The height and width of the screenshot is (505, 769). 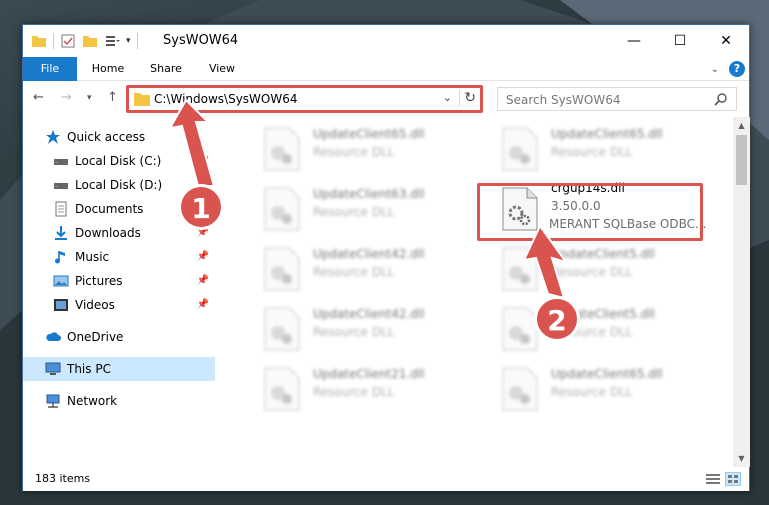 I want to click on address-path: C:\Windows\SysWOW64, so click(x=226, y=99).